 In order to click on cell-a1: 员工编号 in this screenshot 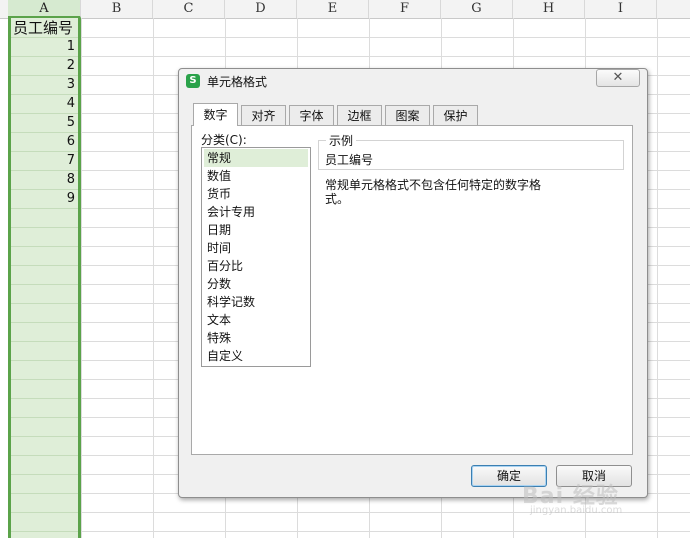, I will do `click(43, 28)`.